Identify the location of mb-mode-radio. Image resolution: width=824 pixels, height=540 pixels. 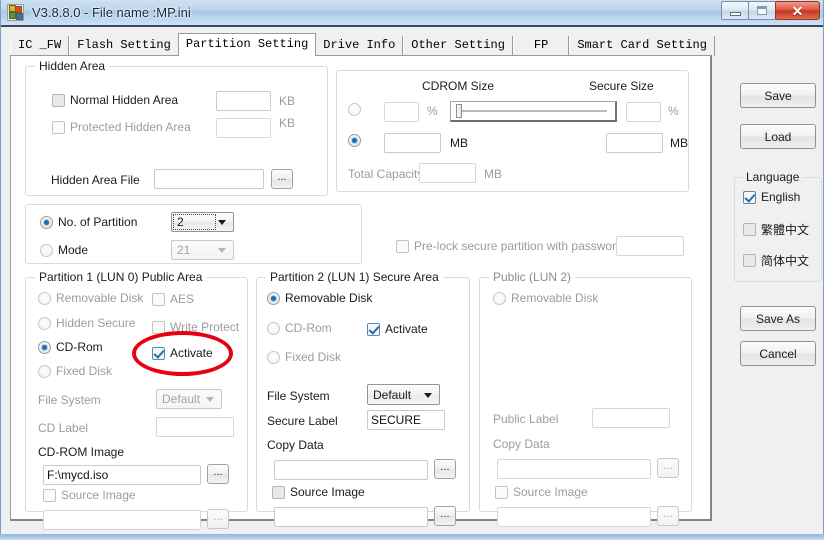
(354, 140).